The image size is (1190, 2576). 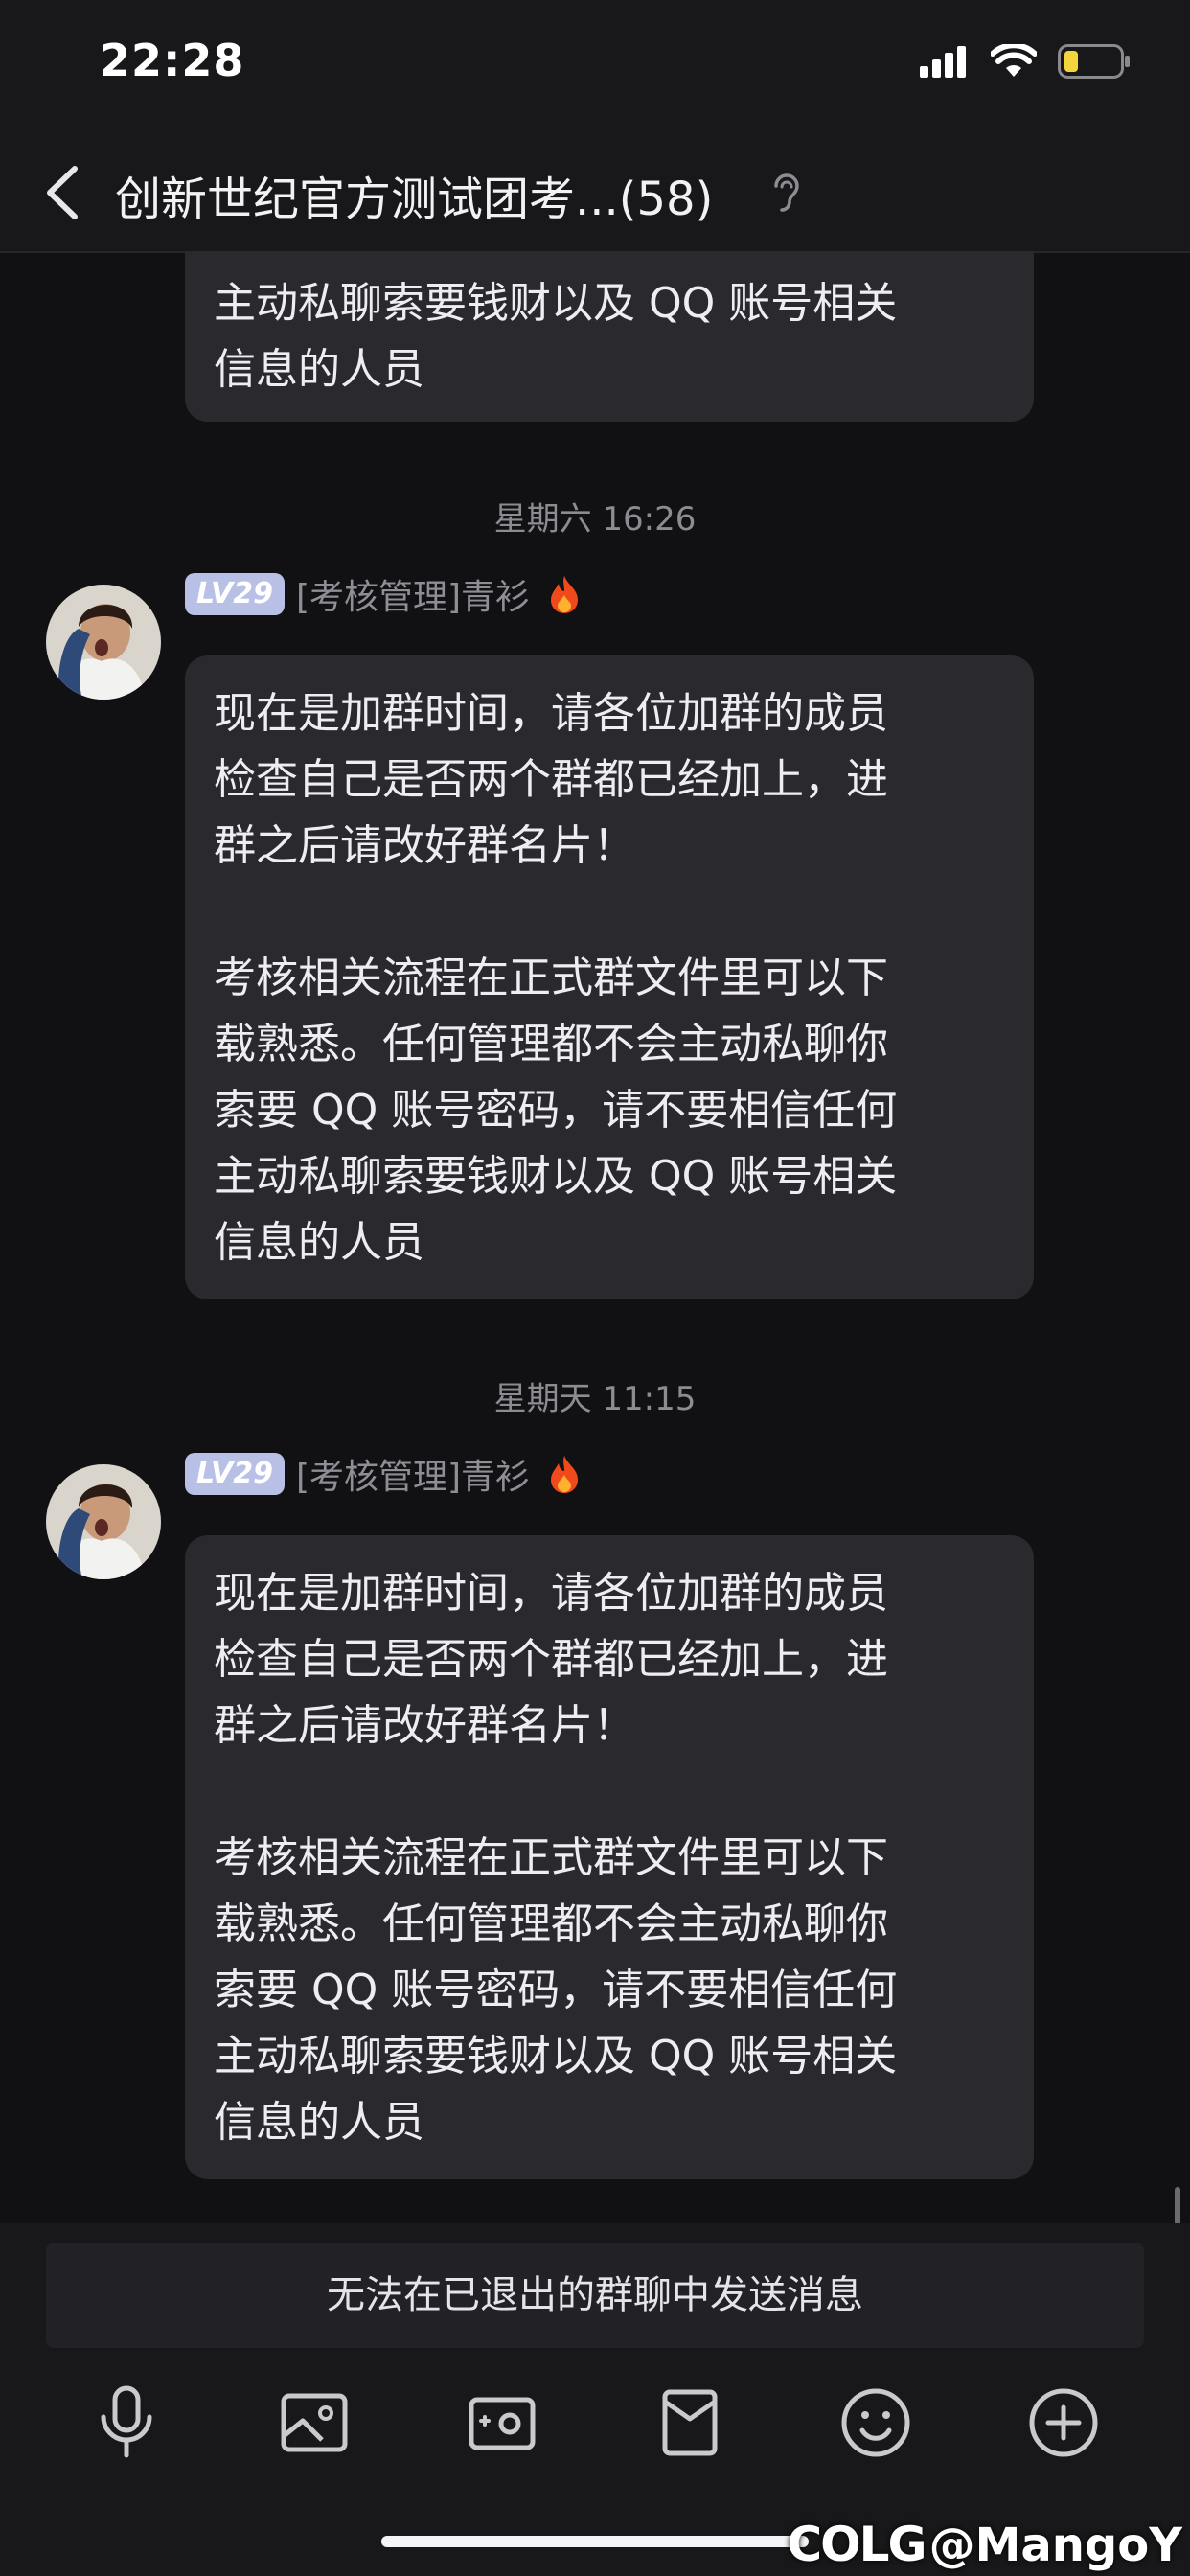 I want to click on timestamp-separator: 星期天 11:15, so click(x=595, y=1399).